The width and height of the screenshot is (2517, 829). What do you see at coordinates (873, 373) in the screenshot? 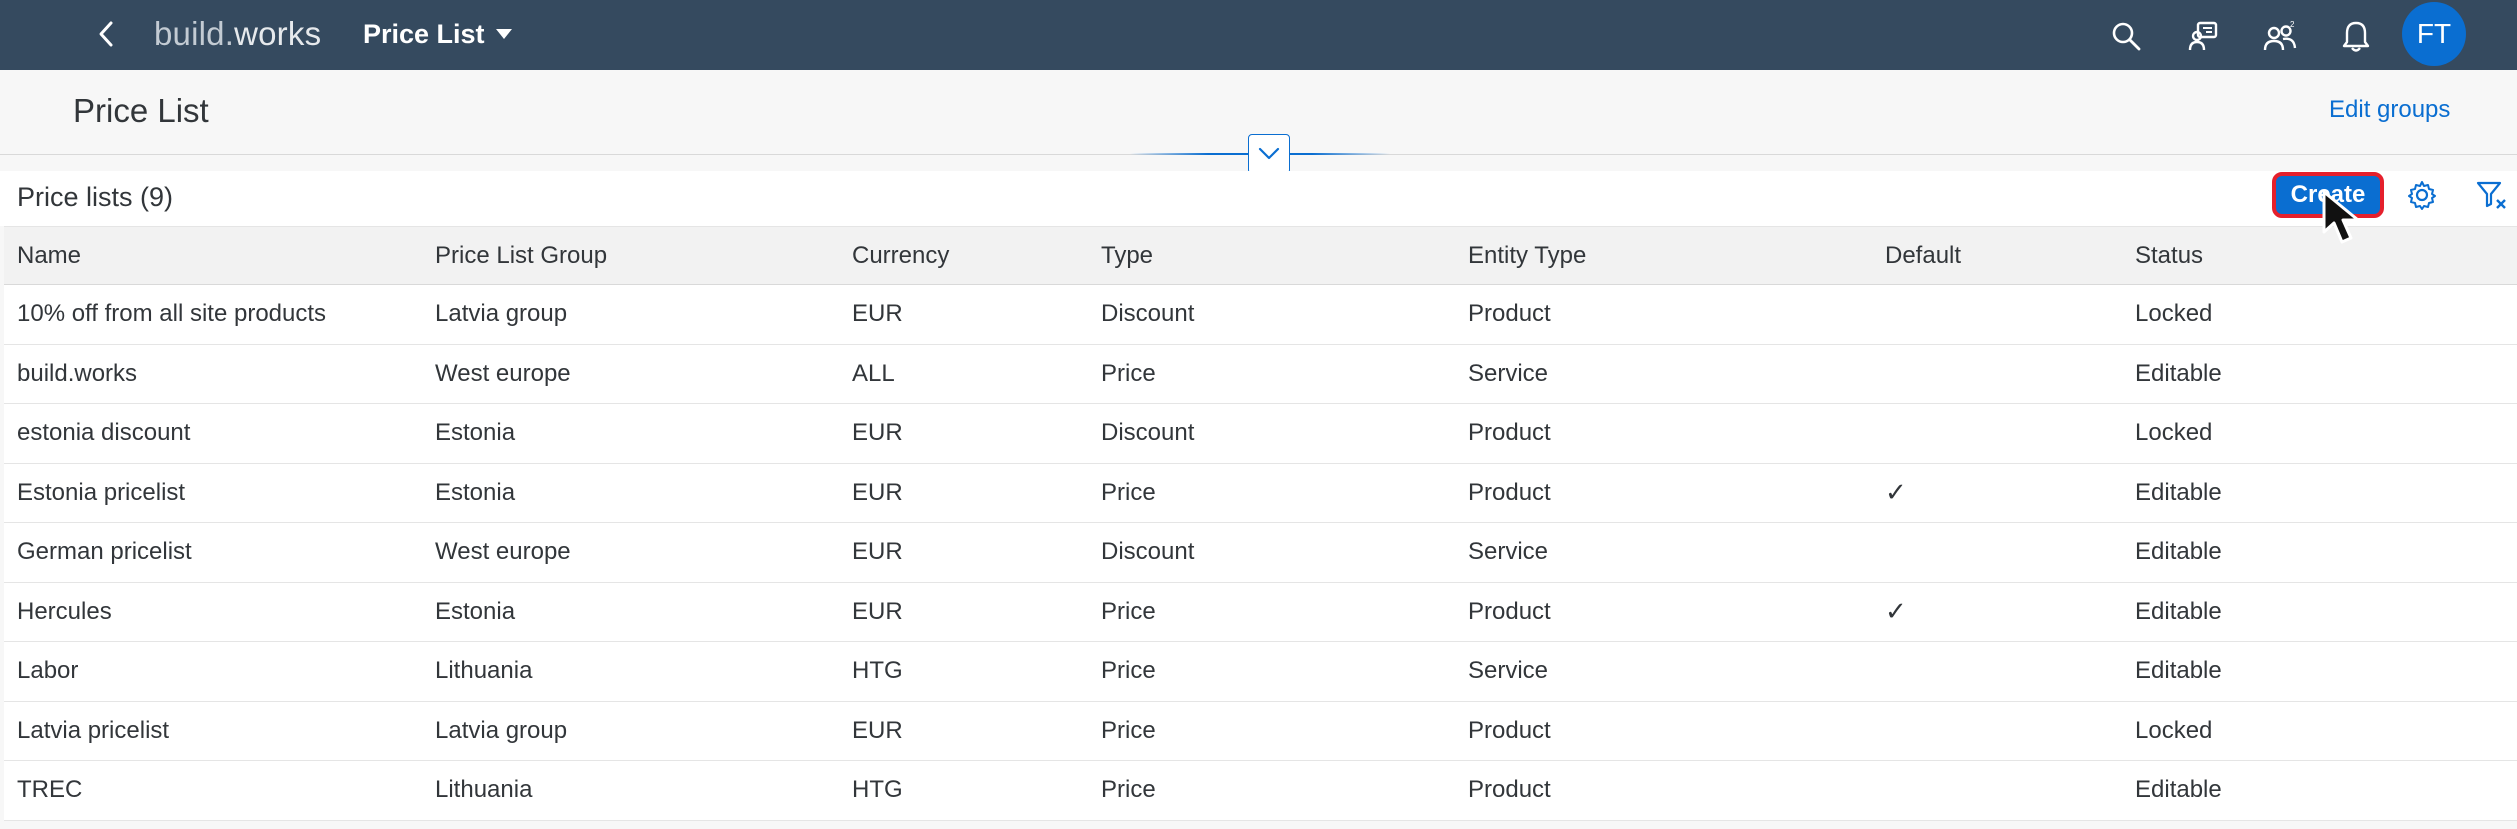
I see `cell-currency: ALL` at bounding box center [873, 373].